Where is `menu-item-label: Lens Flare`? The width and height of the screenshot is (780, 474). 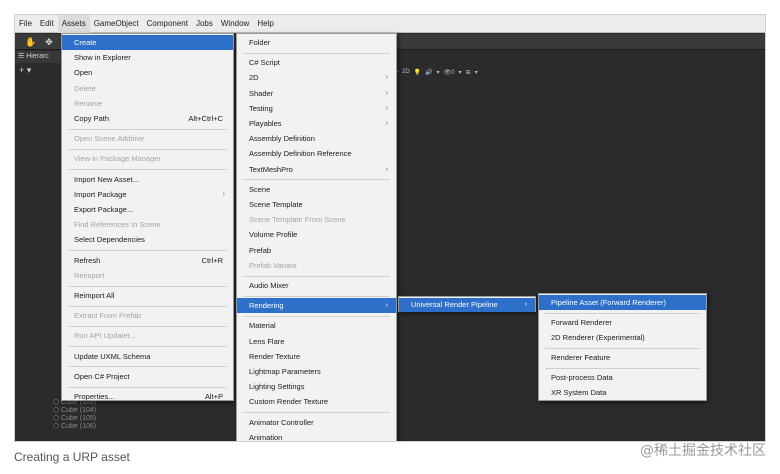
menu-item-label: Lens Flare is located at coordinates (267, 341).